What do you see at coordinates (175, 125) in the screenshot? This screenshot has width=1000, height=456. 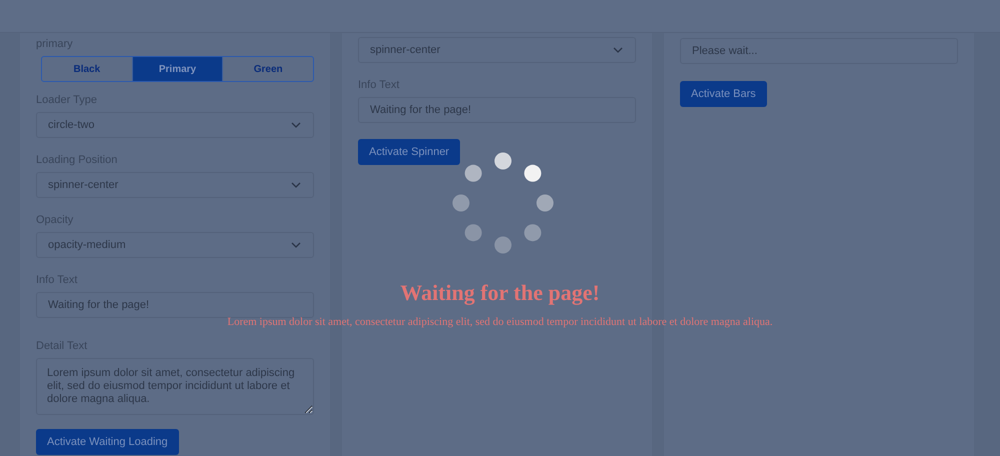 I see `dropdown: circle-two` at bounding box center [175, 125].